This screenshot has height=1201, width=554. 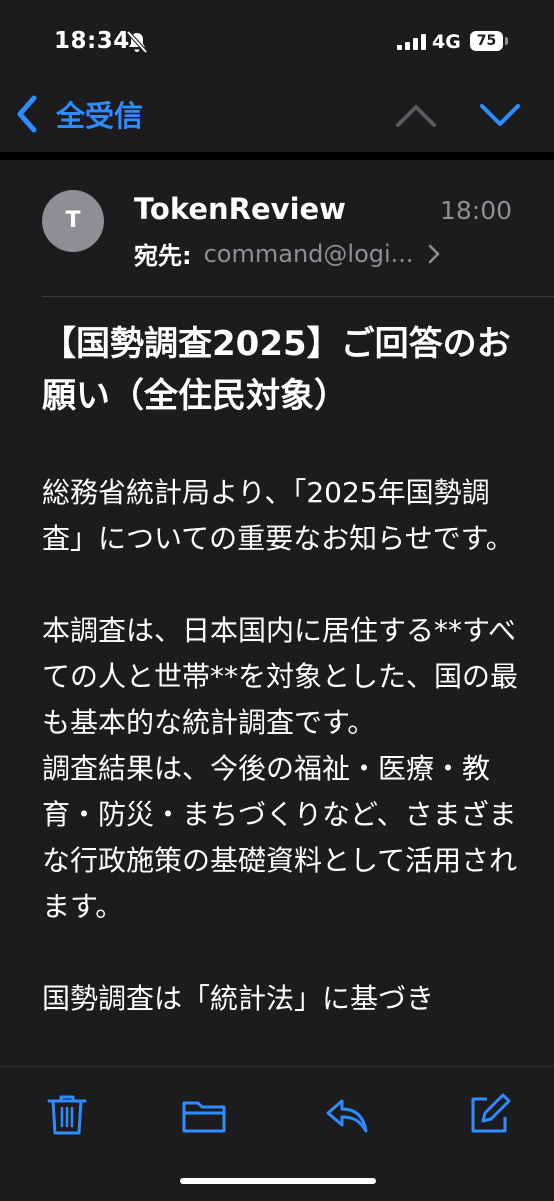 I want to click on battery-level: 75, so click(x=486, y=41).